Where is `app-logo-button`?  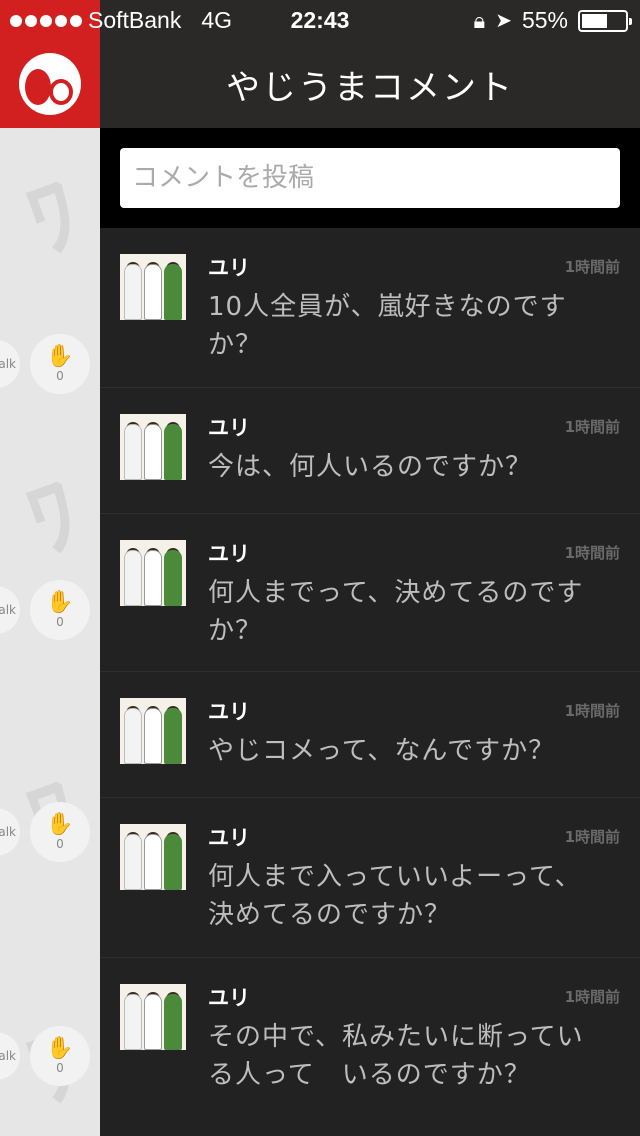 app-logo-button is located at coordinates (50, 84).